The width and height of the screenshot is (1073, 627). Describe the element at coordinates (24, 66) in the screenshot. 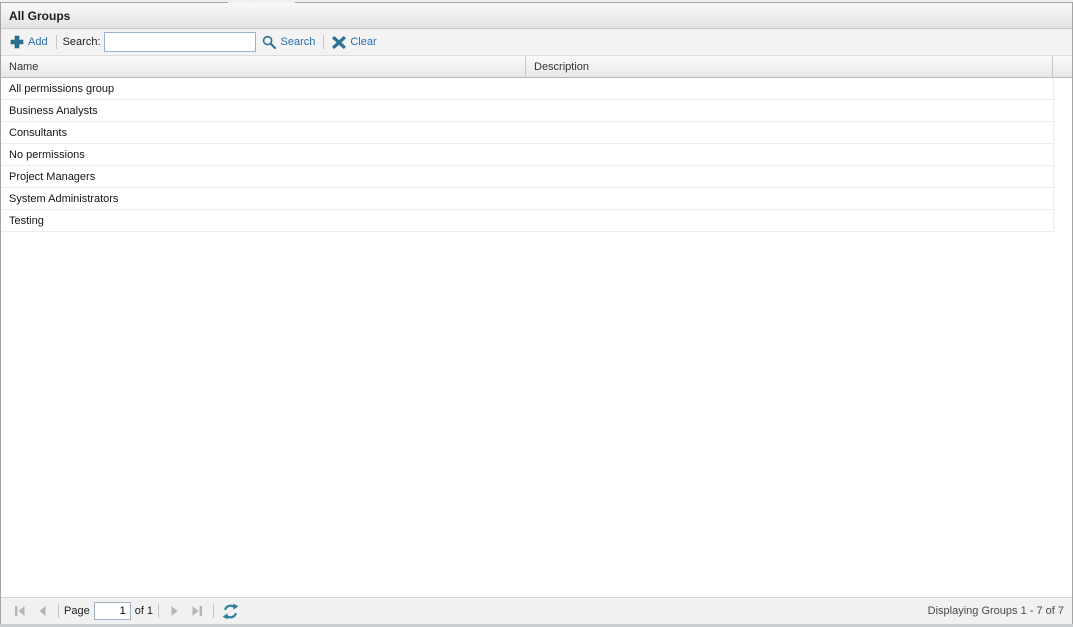

I see `column-header-name-label: Name` at that location.